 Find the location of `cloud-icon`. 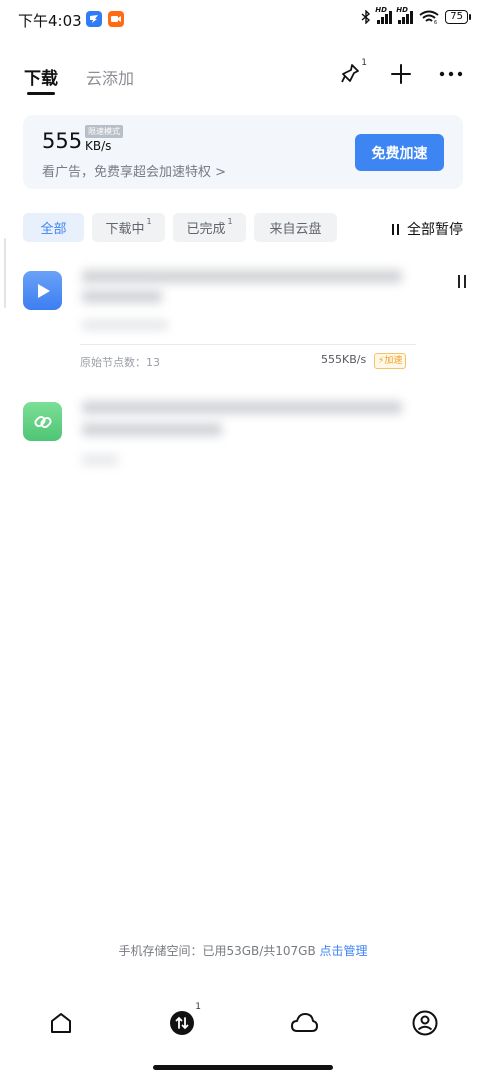

cloud-icon is located at coordinates (304, 1023).